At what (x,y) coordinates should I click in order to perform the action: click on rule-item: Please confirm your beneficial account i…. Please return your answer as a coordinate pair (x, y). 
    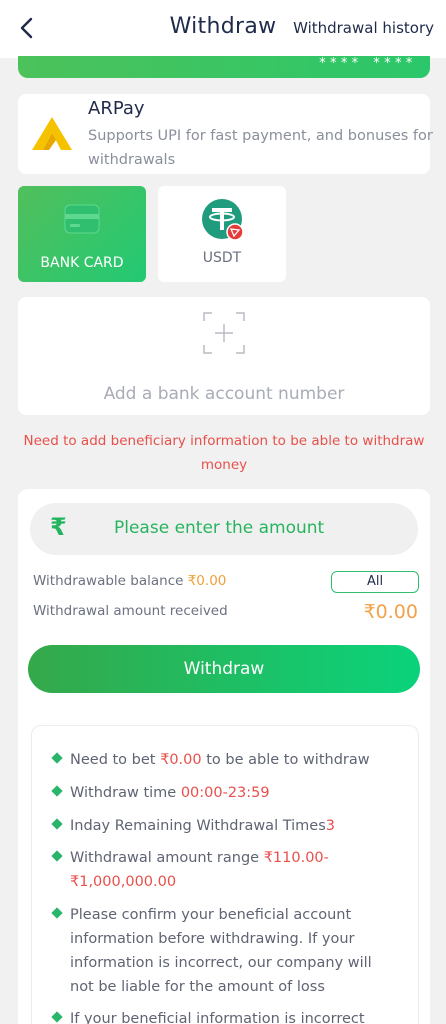
    Looking at the image, I should click on (224, 951).